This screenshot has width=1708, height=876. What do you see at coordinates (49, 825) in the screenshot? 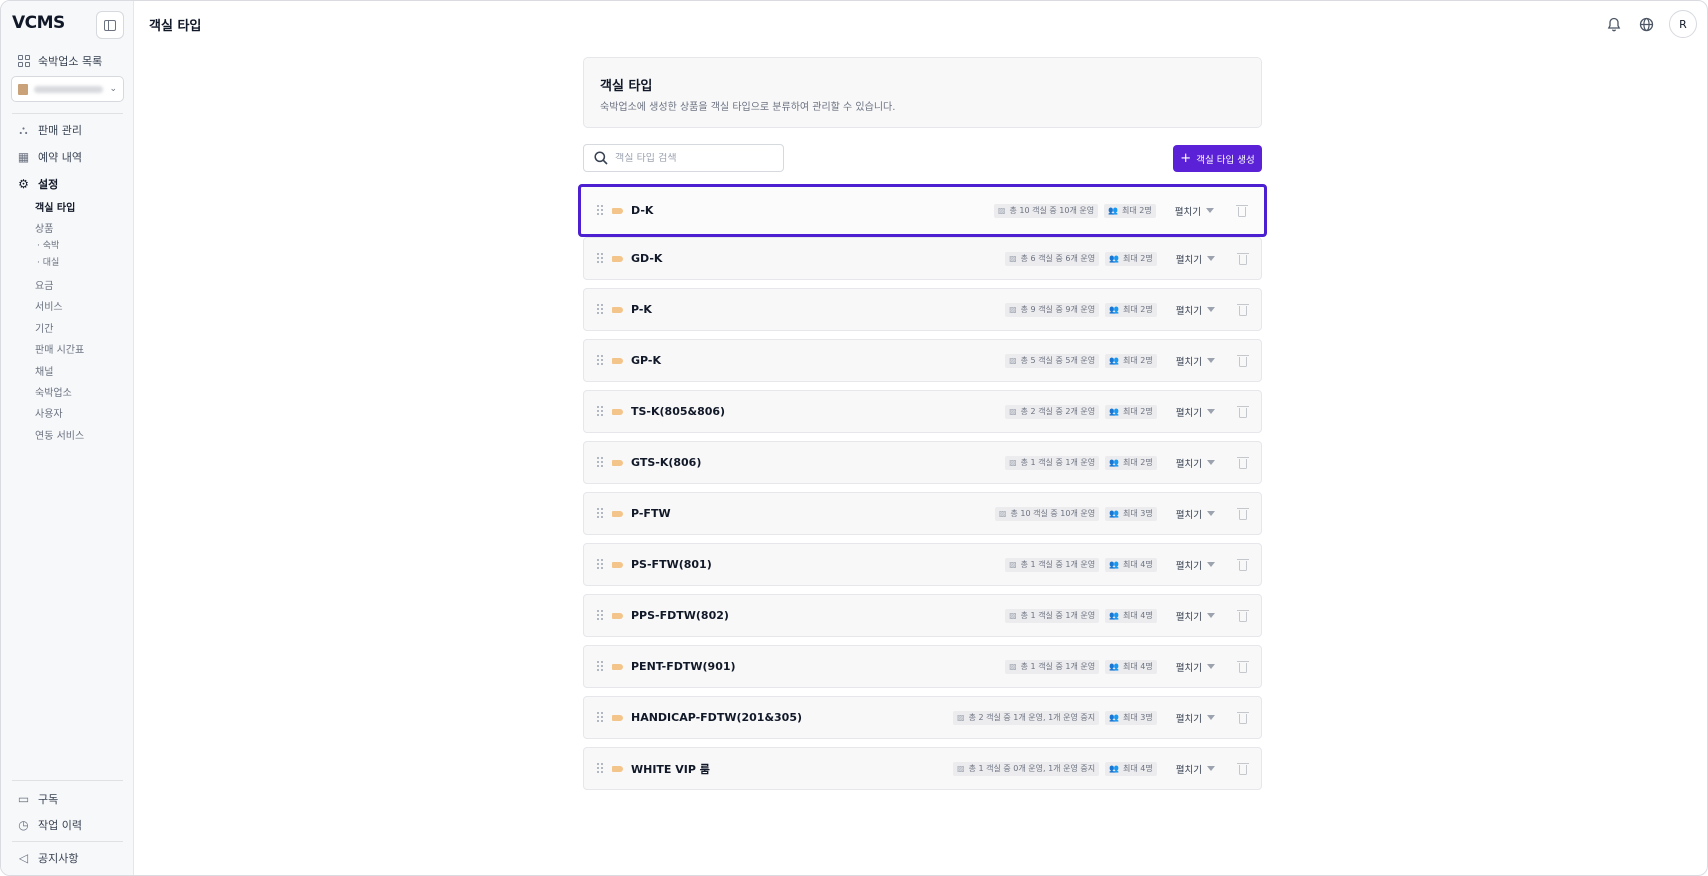
I see `sidebar-item-work-history: ◷ 작업 이력` at bounding box center [49, 825].